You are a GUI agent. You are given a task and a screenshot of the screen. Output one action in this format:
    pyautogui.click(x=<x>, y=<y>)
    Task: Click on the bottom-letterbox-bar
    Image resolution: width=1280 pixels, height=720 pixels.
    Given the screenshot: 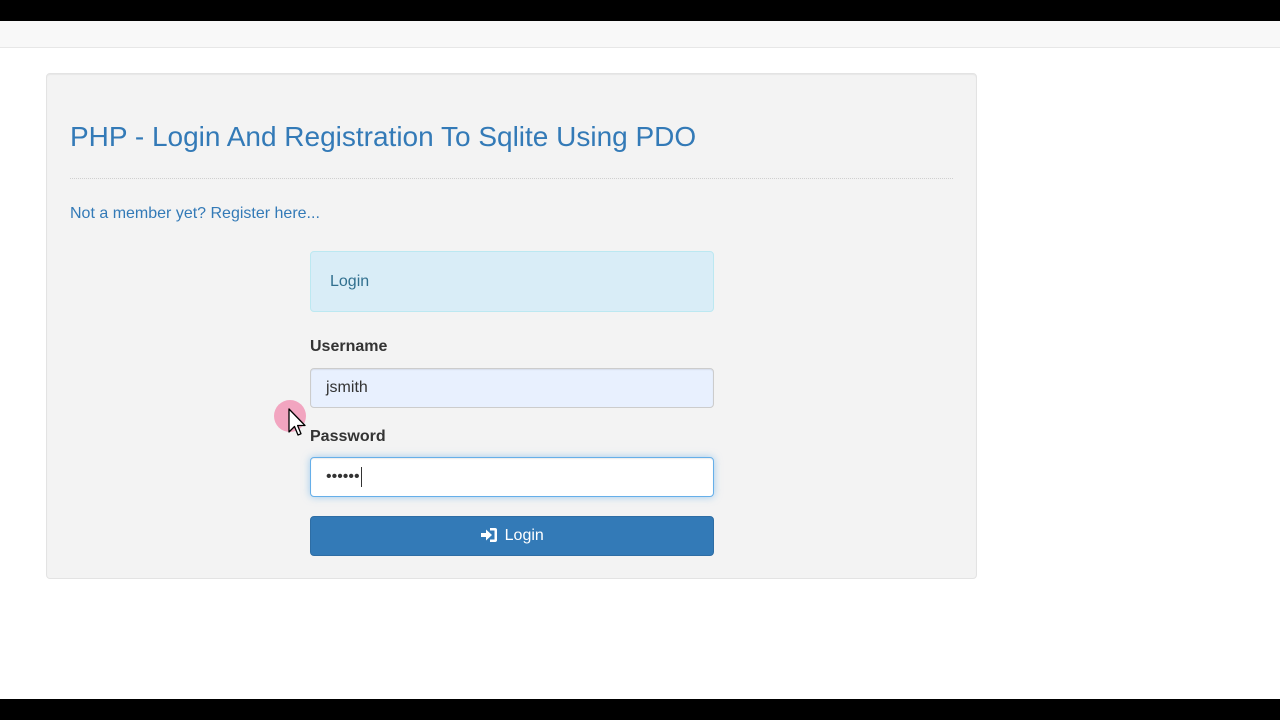 What is the action you would take?
    pyautogui.click(x=640, y=709)
    